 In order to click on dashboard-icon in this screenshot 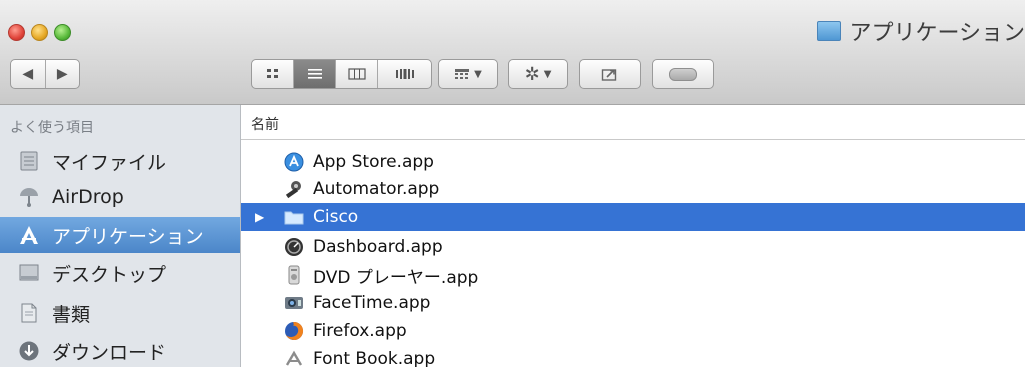, I will do `click(294, 247)`.